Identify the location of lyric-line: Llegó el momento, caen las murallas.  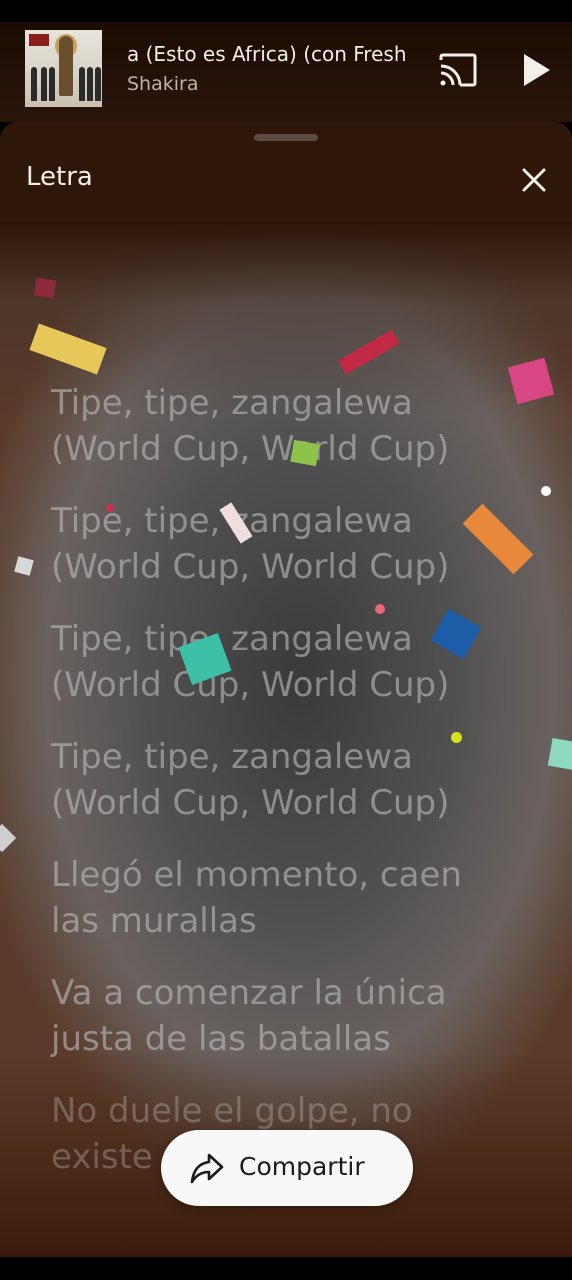
(291, 898).